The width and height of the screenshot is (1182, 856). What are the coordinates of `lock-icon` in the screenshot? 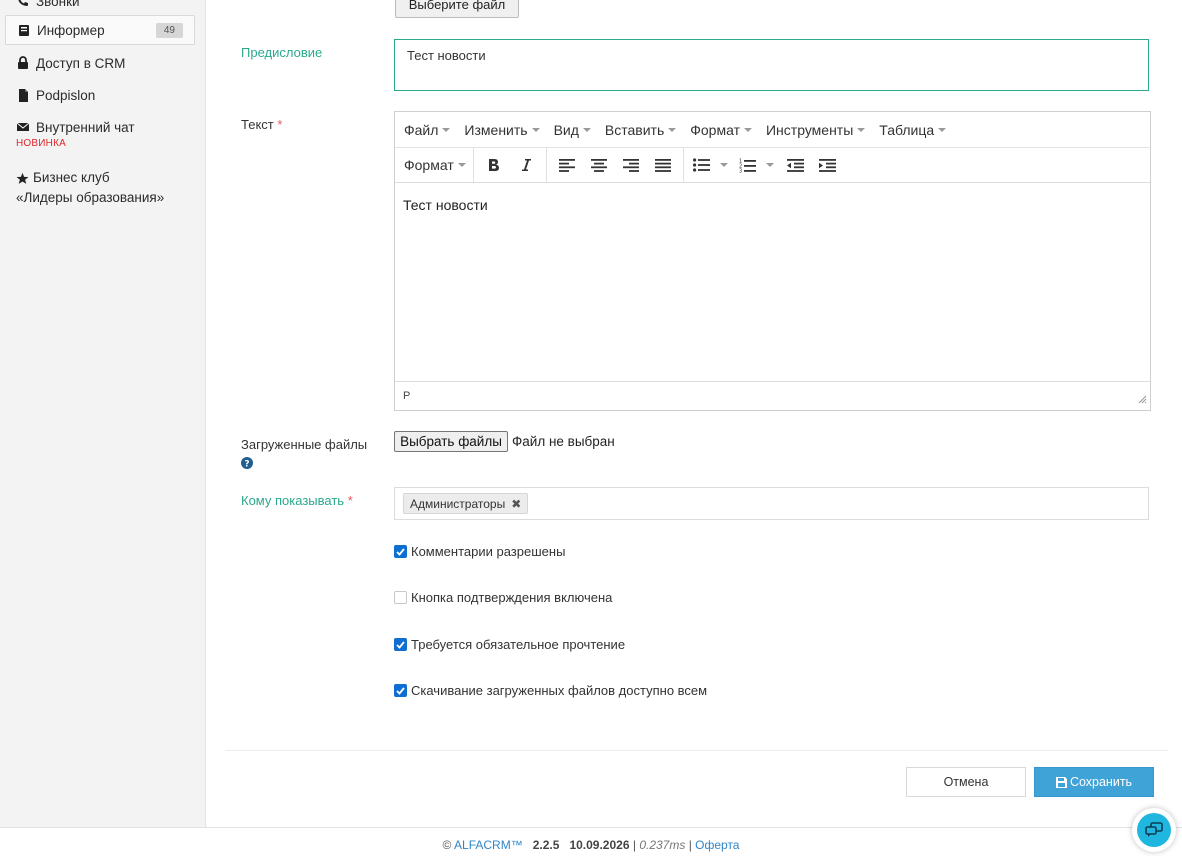 It's located at (23, 63).